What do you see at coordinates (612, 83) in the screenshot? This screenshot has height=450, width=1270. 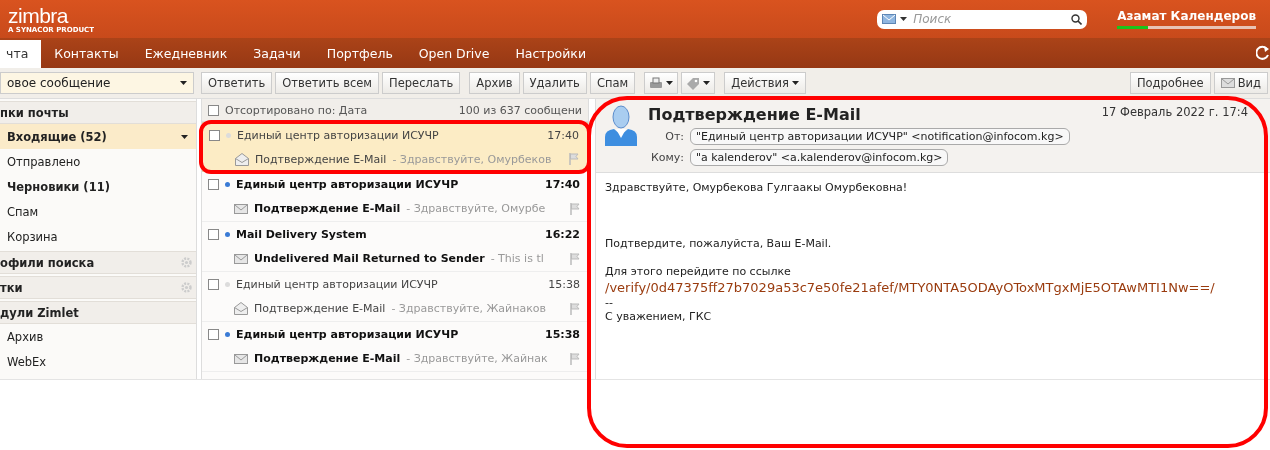 I see `toolbar-button: Спам` at bounding box center [612, 83].